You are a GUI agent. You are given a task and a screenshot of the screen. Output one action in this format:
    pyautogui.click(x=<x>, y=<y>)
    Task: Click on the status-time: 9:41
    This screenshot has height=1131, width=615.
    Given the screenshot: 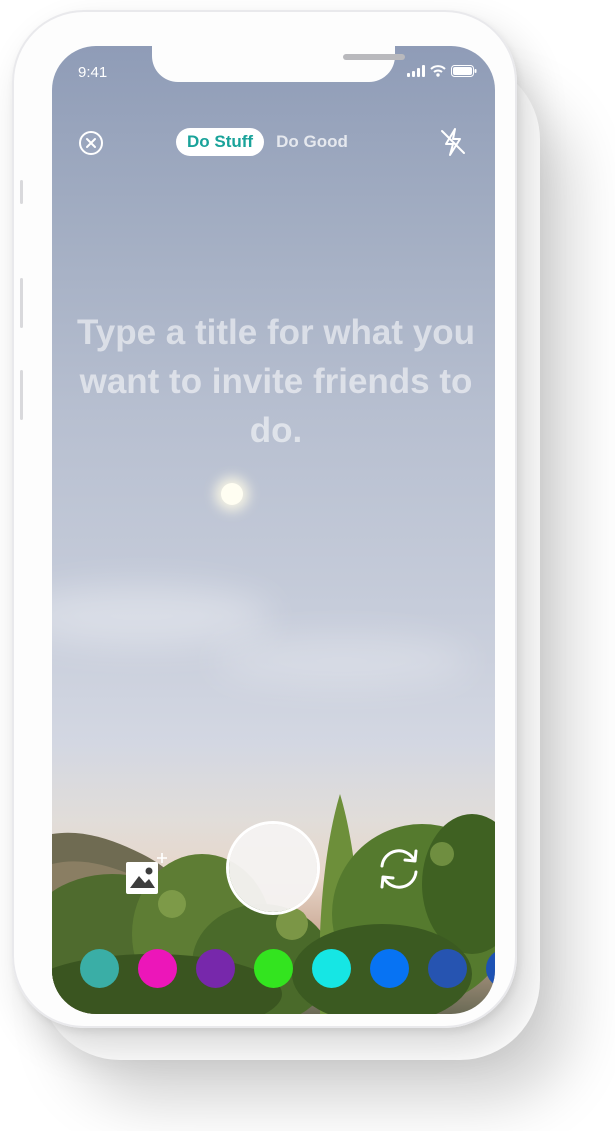 What is the action you would take?
    pyautogui.click(x=93, y=72)
    